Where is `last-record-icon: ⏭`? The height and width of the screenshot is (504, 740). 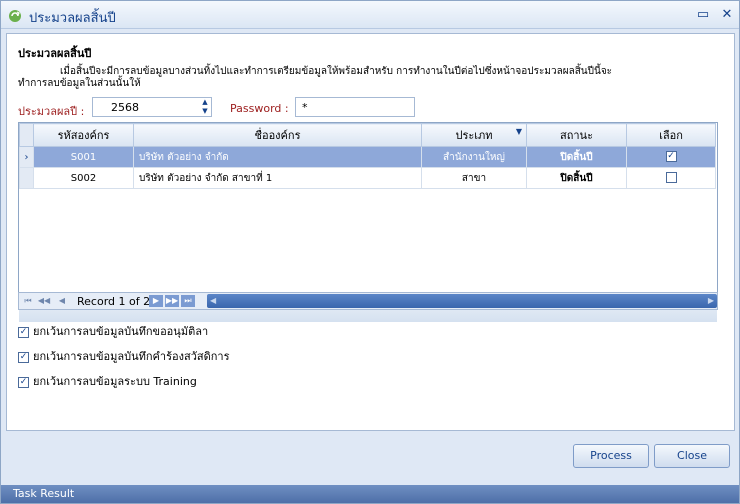 last-record-icon: ⏭ is located at coordinates (188, 301).